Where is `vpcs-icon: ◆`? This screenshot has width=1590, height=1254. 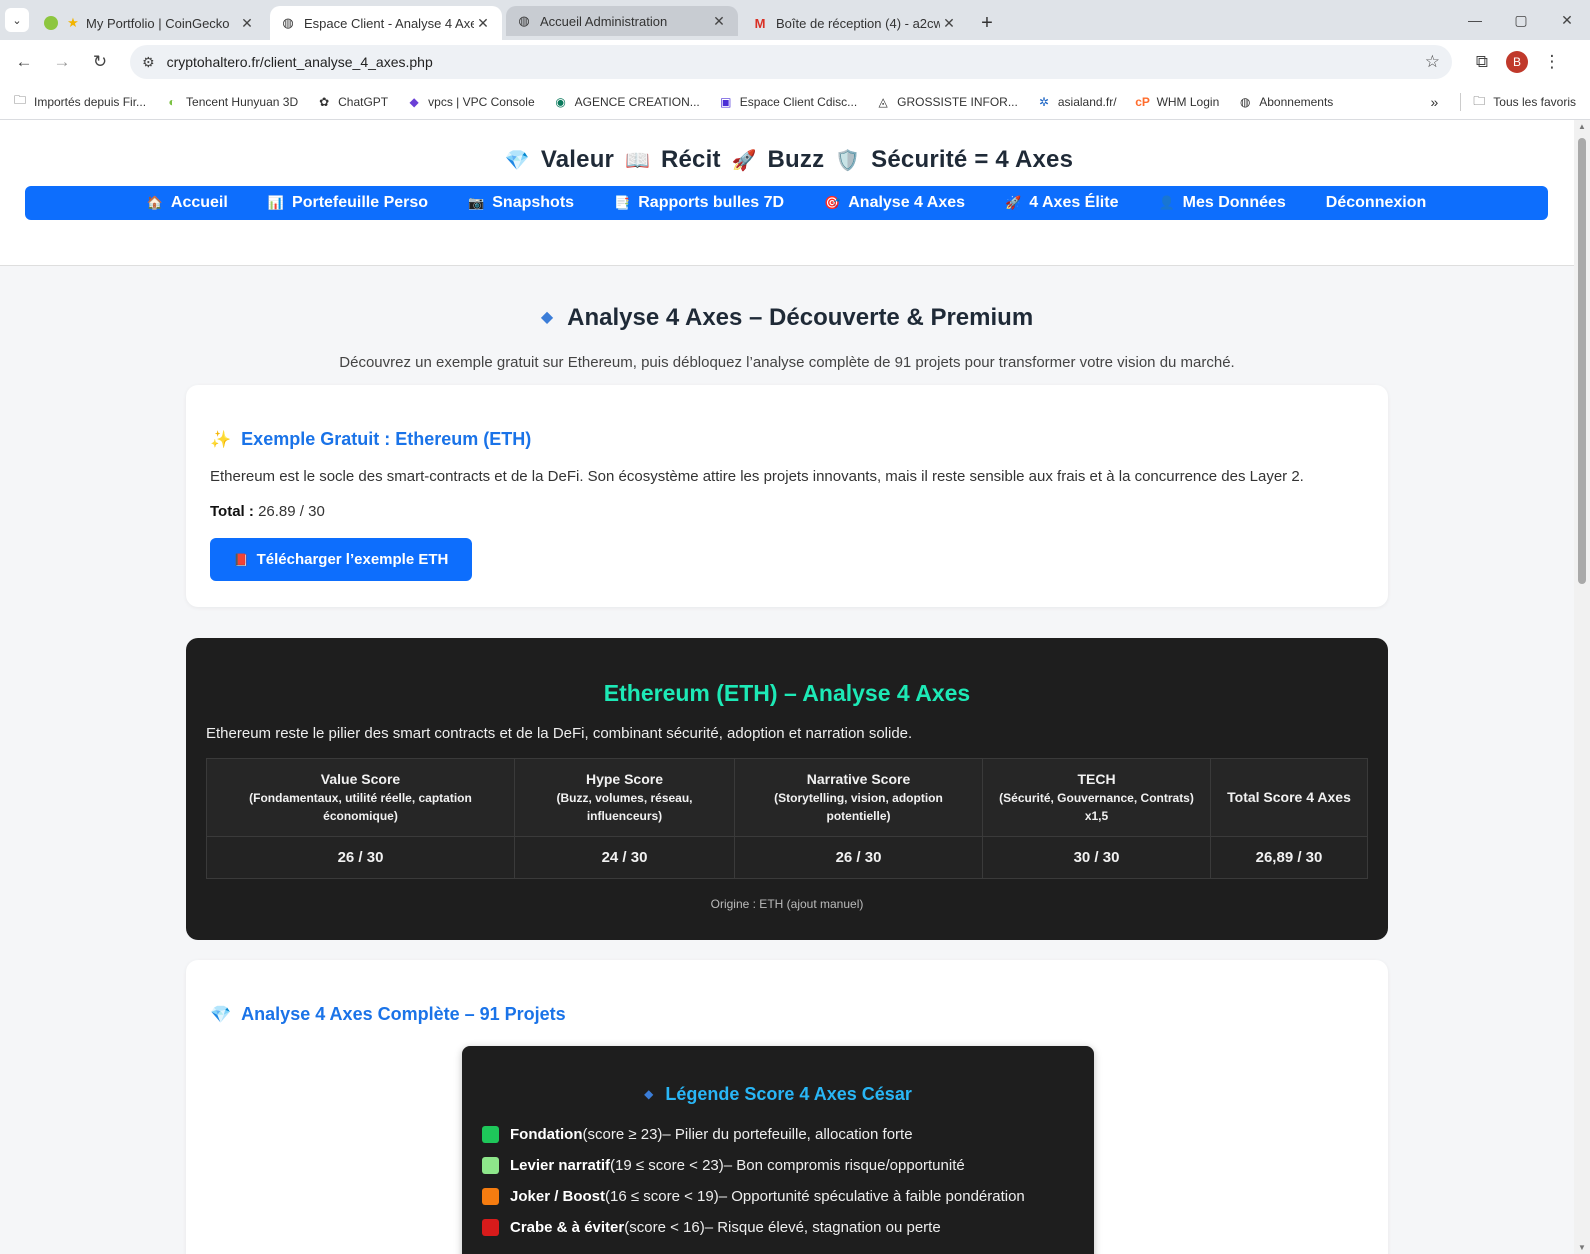
vpcs-icon: ◆ is located at coordinates (414, 101).